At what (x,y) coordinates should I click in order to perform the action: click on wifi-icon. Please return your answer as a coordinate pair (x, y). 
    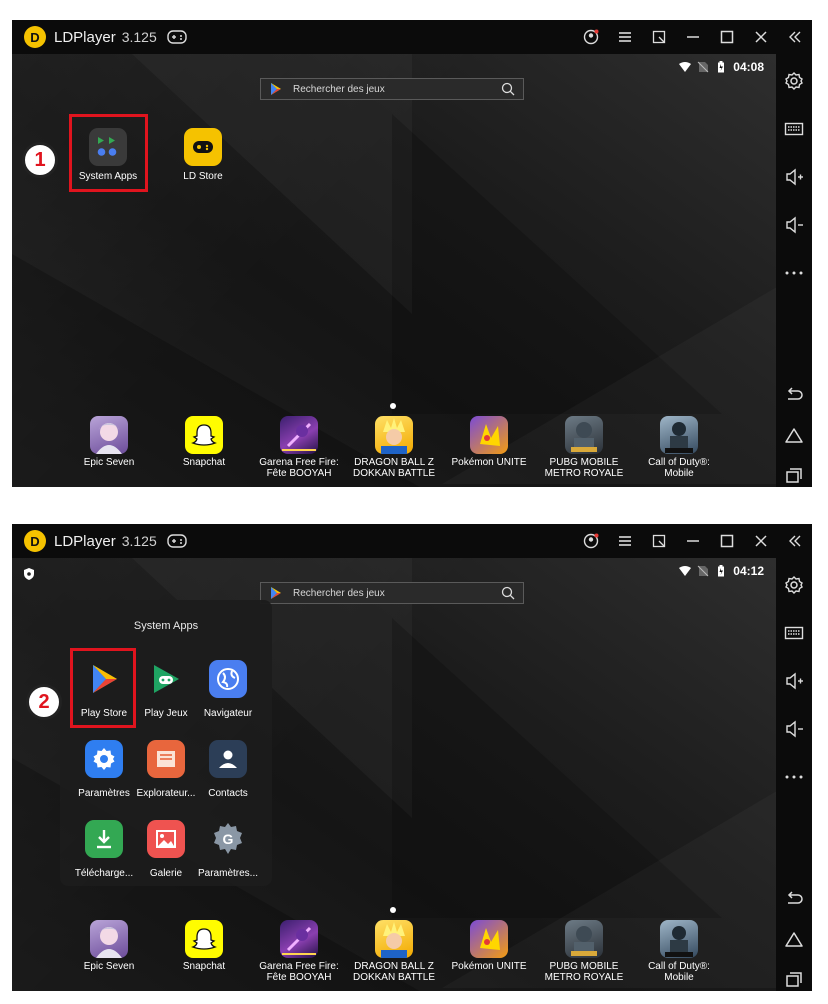
    Looking at the image, I should click on (685, 67).